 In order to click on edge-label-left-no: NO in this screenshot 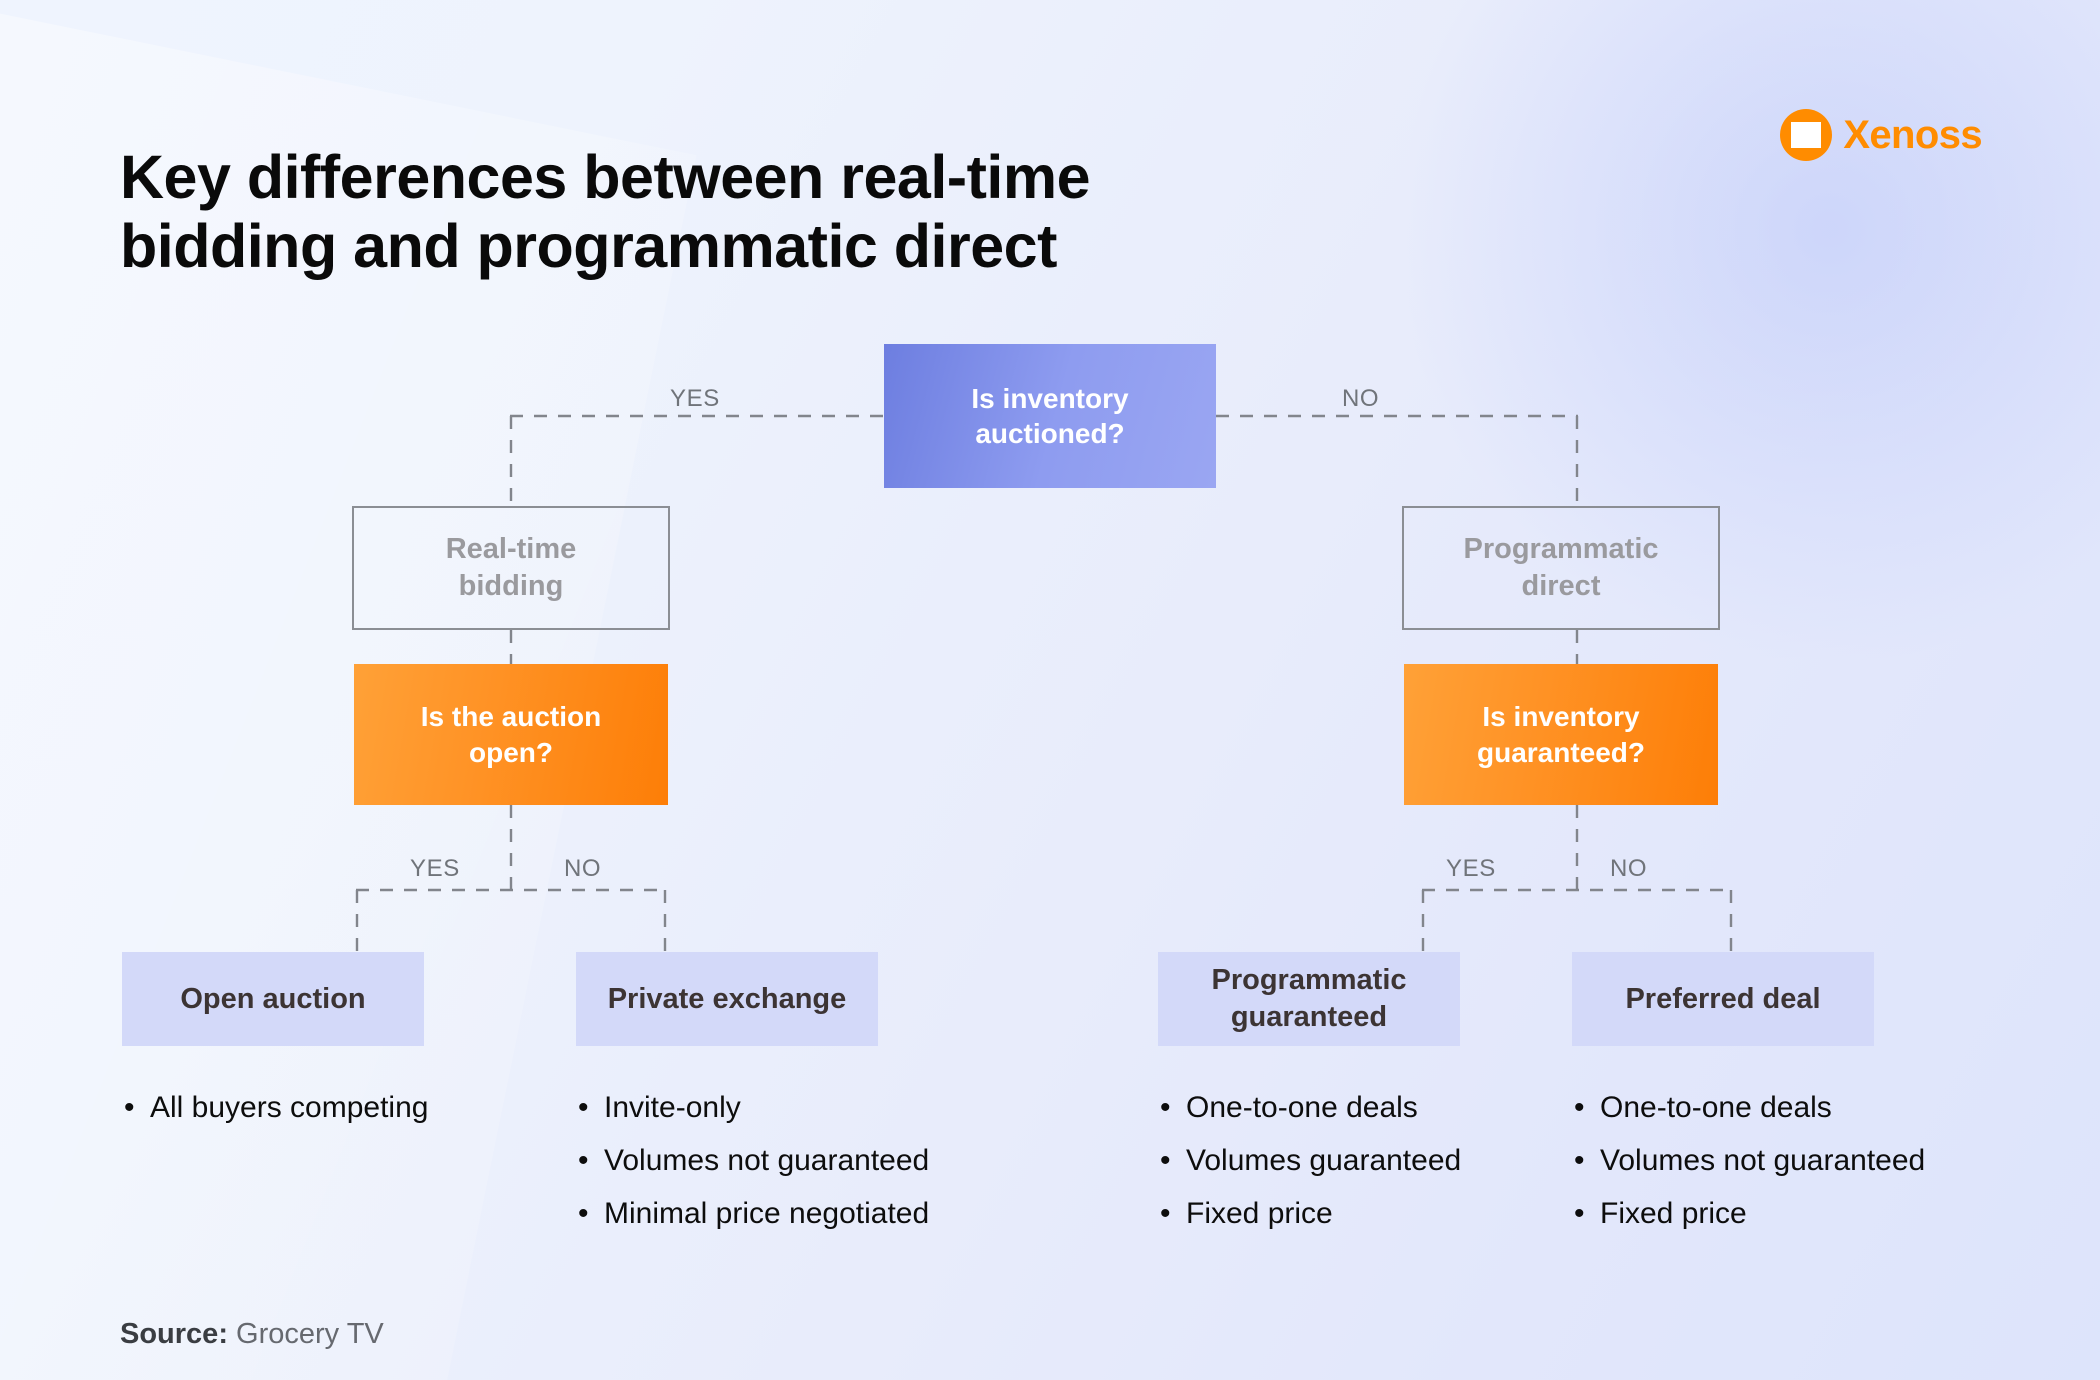, I will do `click(583, 868)`.